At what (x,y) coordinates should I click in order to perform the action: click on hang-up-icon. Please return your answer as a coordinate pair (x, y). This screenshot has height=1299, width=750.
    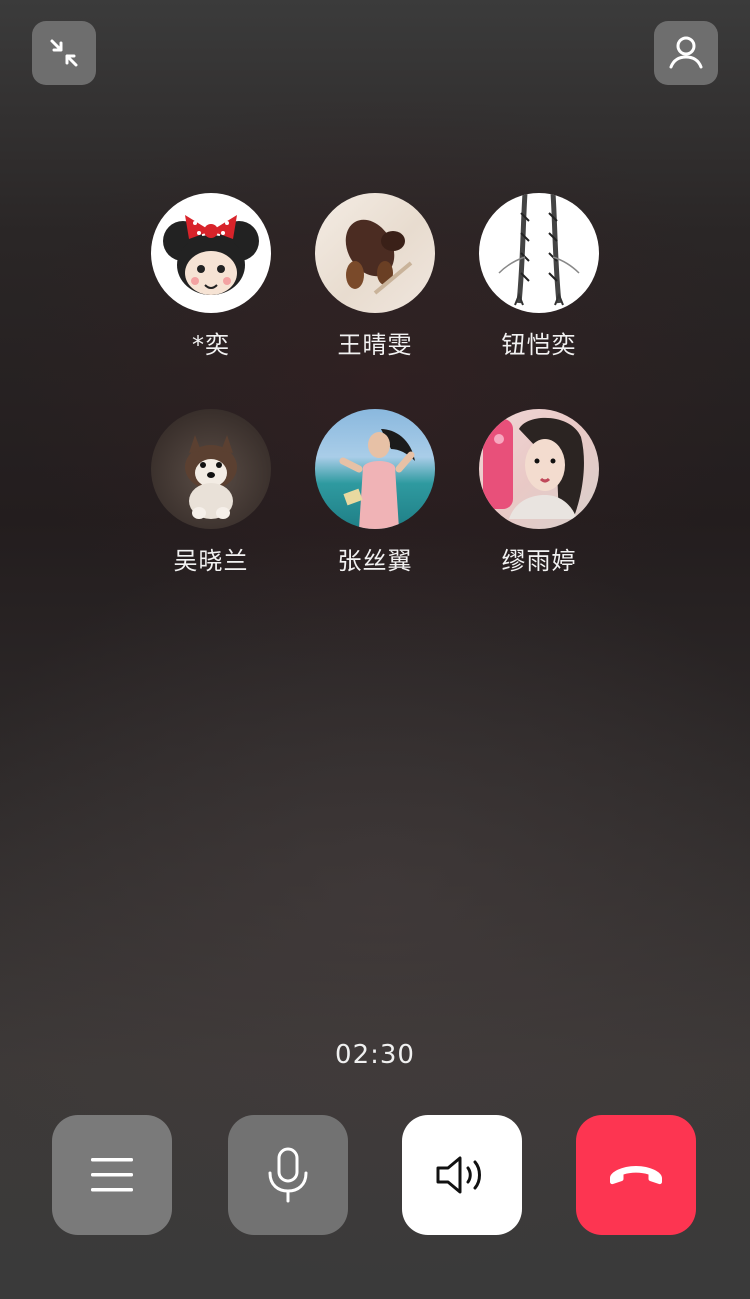
    Looking at the image, I should click on (636, 1175).